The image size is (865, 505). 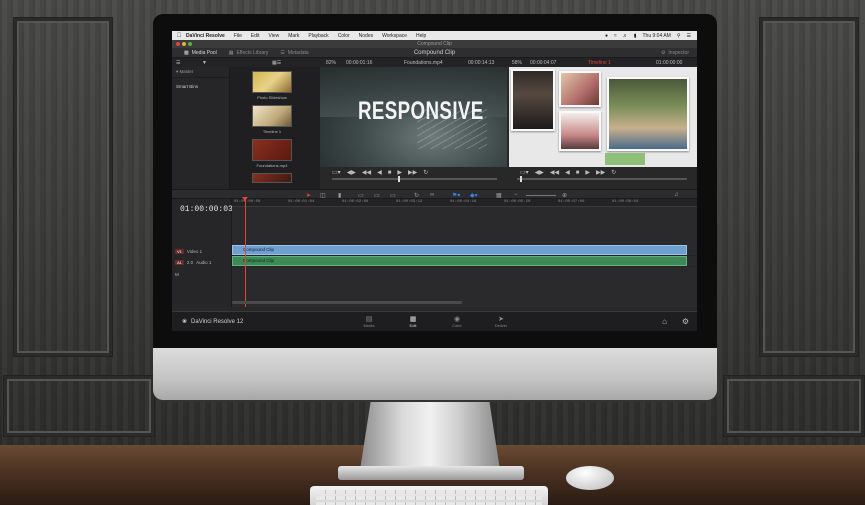 I want to click on tab-effects-library-label: Effects Library, so click(x=252, y=52).